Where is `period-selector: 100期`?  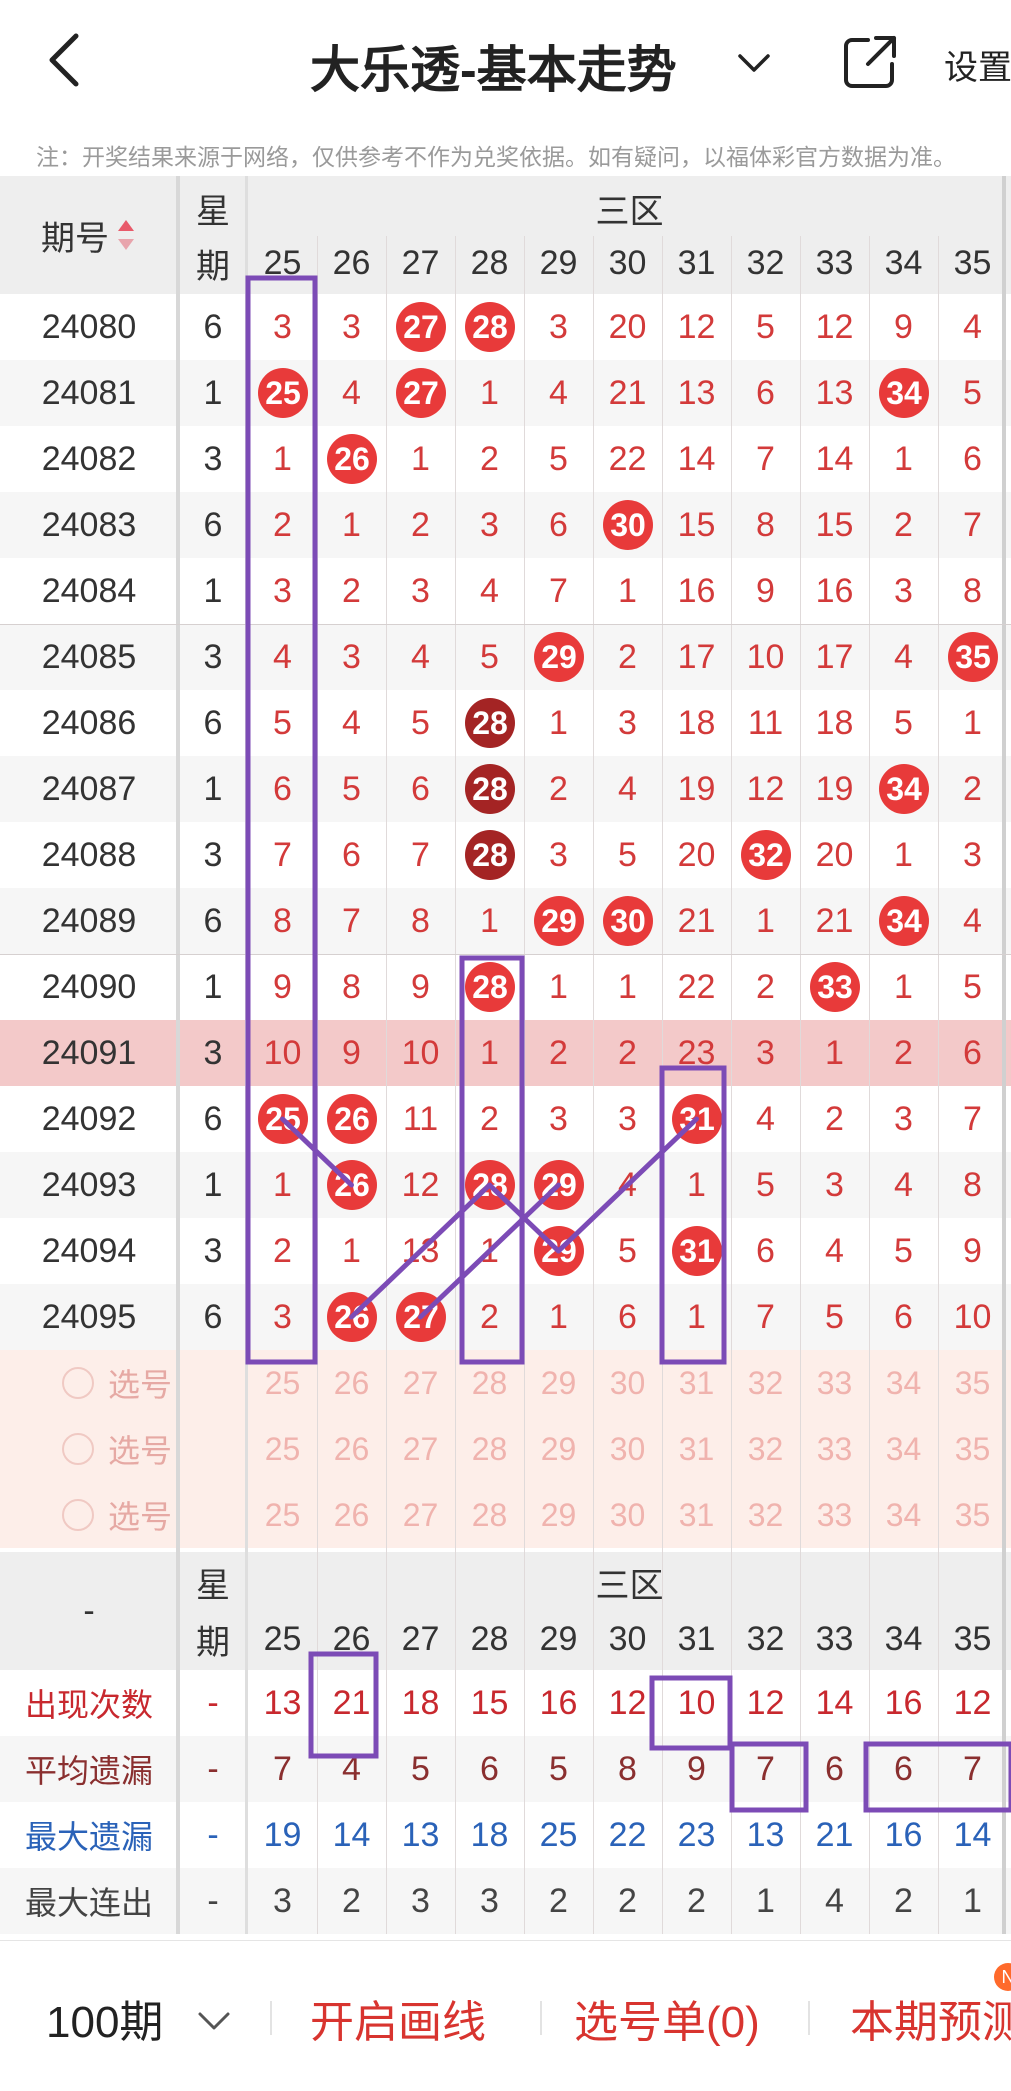 period-selector: 100期 is located at coordinates (104, 2018).